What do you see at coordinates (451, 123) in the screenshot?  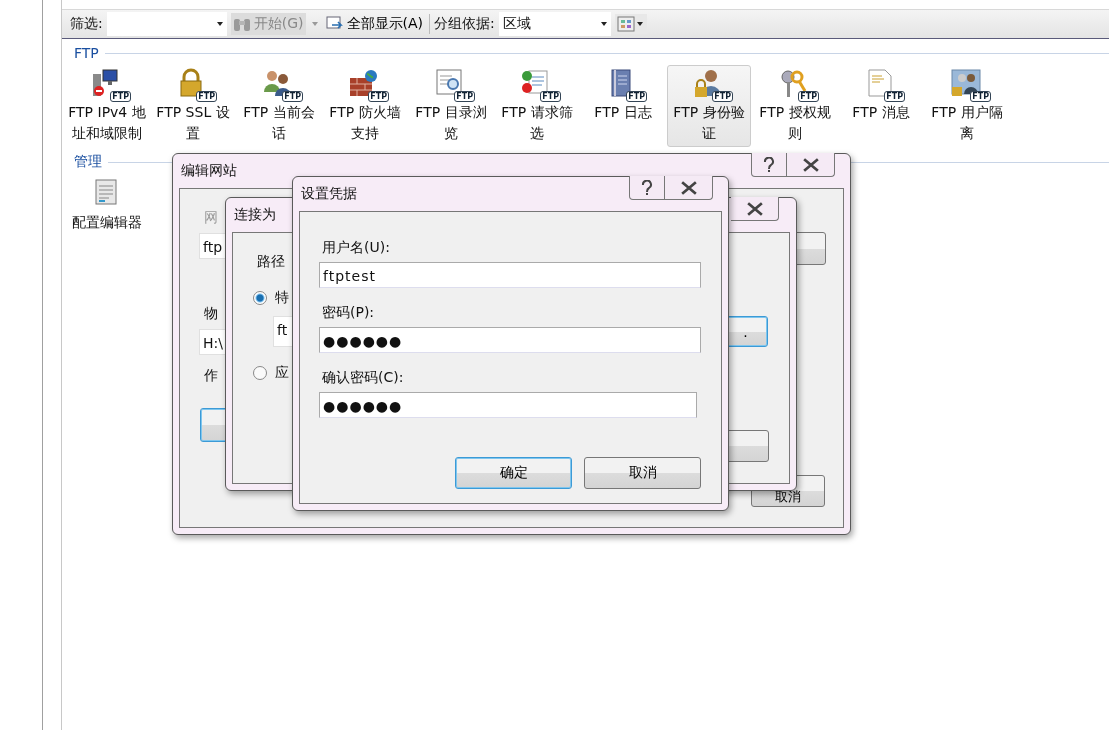 I see `feature-label: FTP 目录浏览` at bounding box center [451, 123].